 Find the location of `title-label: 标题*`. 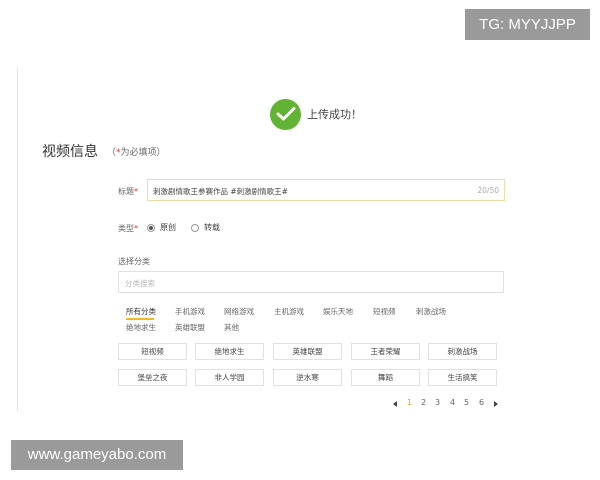

title-label: 标题* is located at coordinates (128, 191).